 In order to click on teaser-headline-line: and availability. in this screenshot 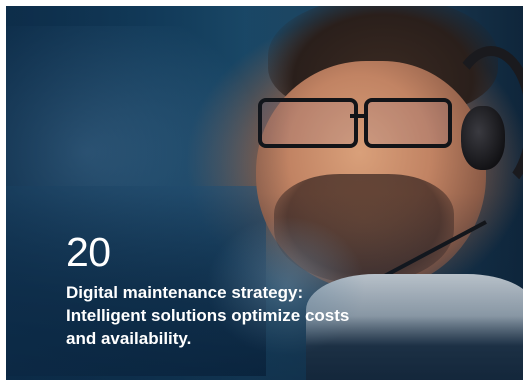, I will do `click(129, 338)`.